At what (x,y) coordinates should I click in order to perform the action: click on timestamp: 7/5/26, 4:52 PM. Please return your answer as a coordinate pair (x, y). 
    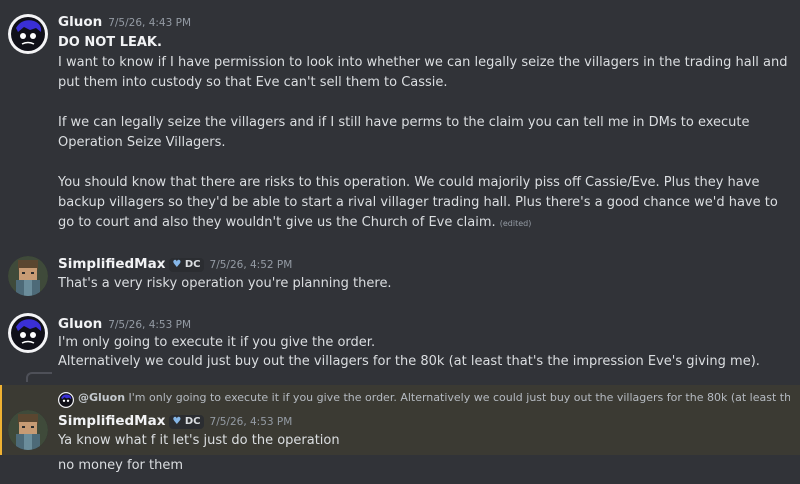
    Looking at the image, I should click on (251, 265).